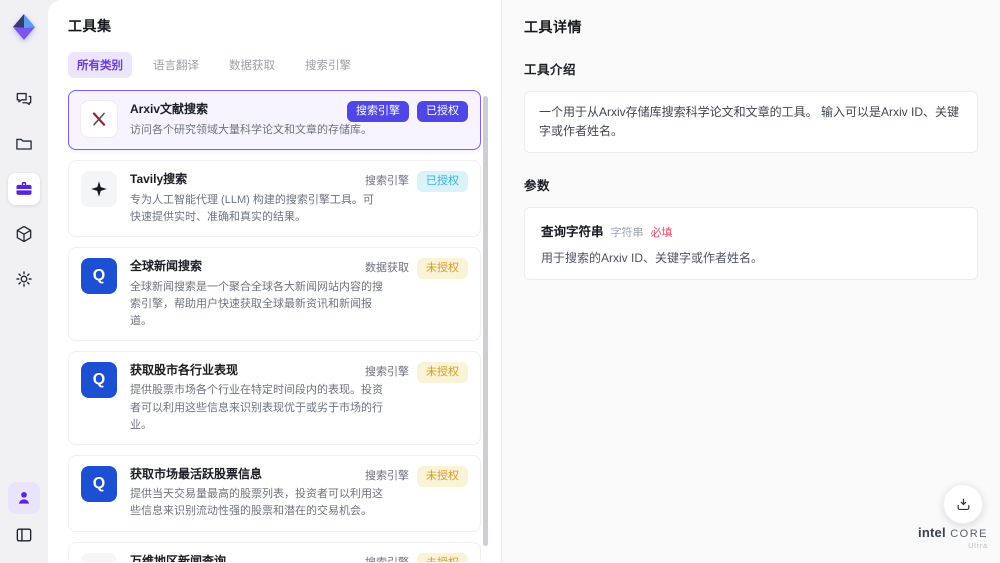  I want to click on news-search-icon: Q, so click(99, 275).